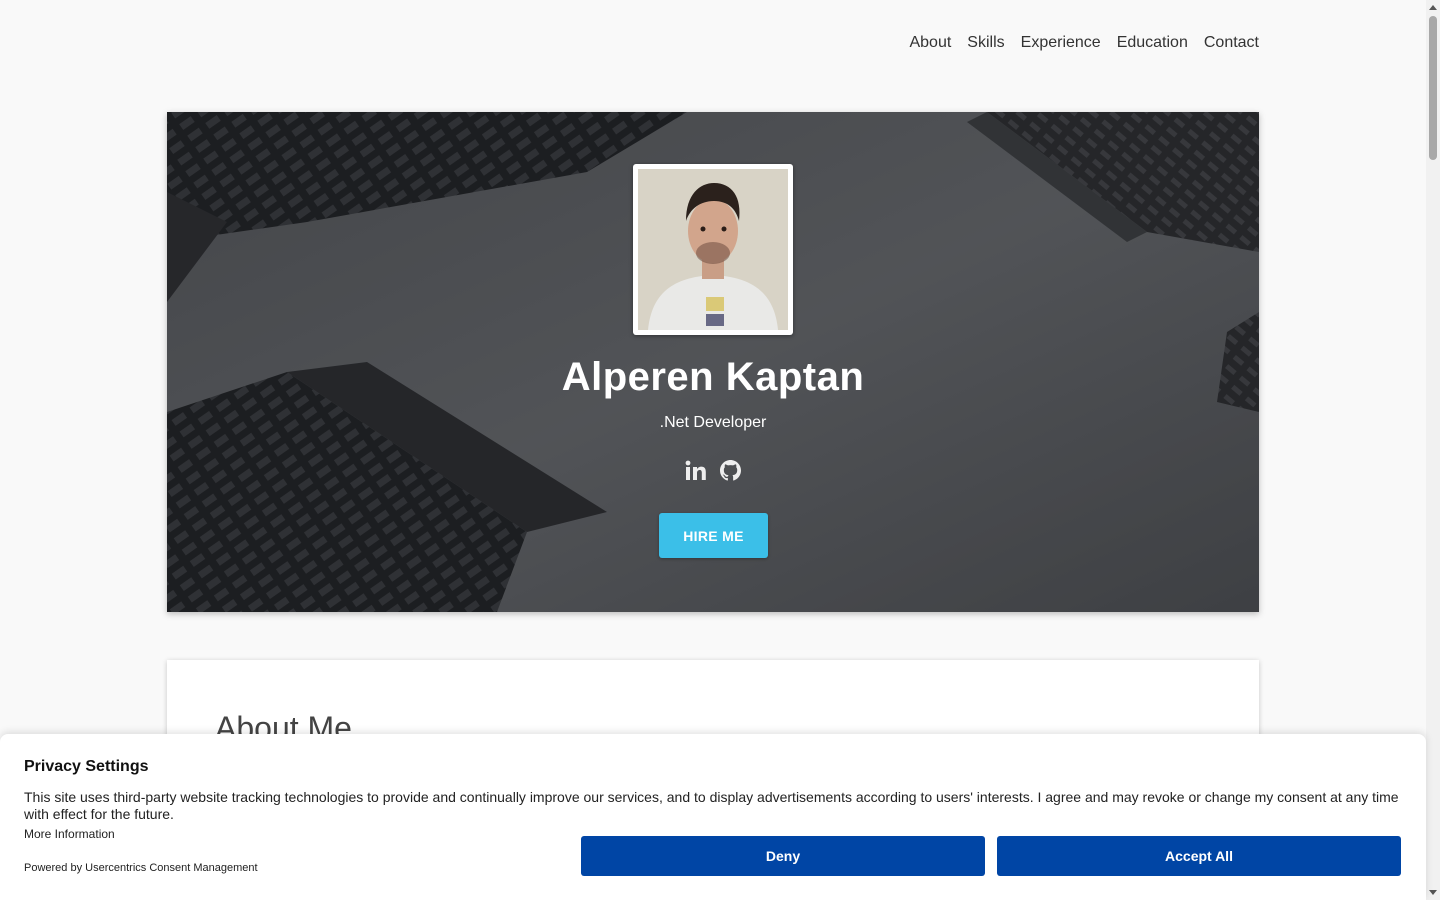 Image resolution: width=1440 pixels, height=900 pixels. I want to click on profile-photo, so click(713, 249).